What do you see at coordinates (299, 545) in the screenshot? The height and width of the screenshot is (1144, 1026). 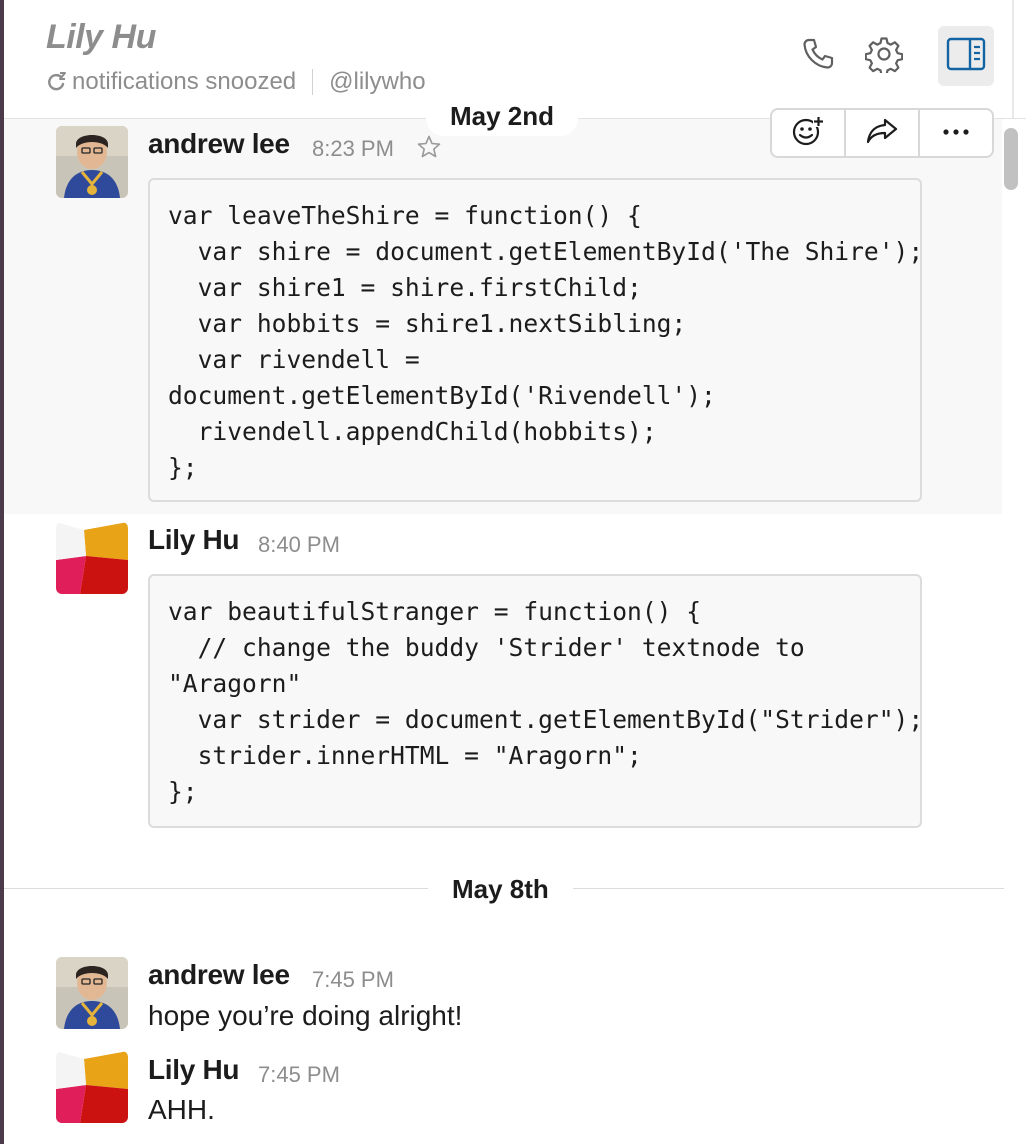 I see `message-timestamp: 8:40 PM` at bounding box center [299, 545].